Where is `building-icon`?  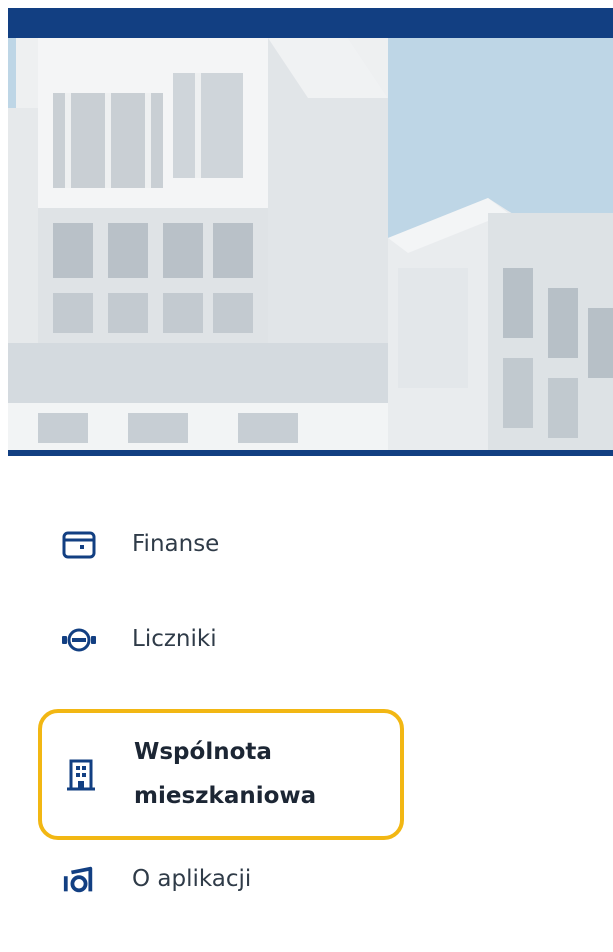 building-icon is located at coordinates (81, 775).